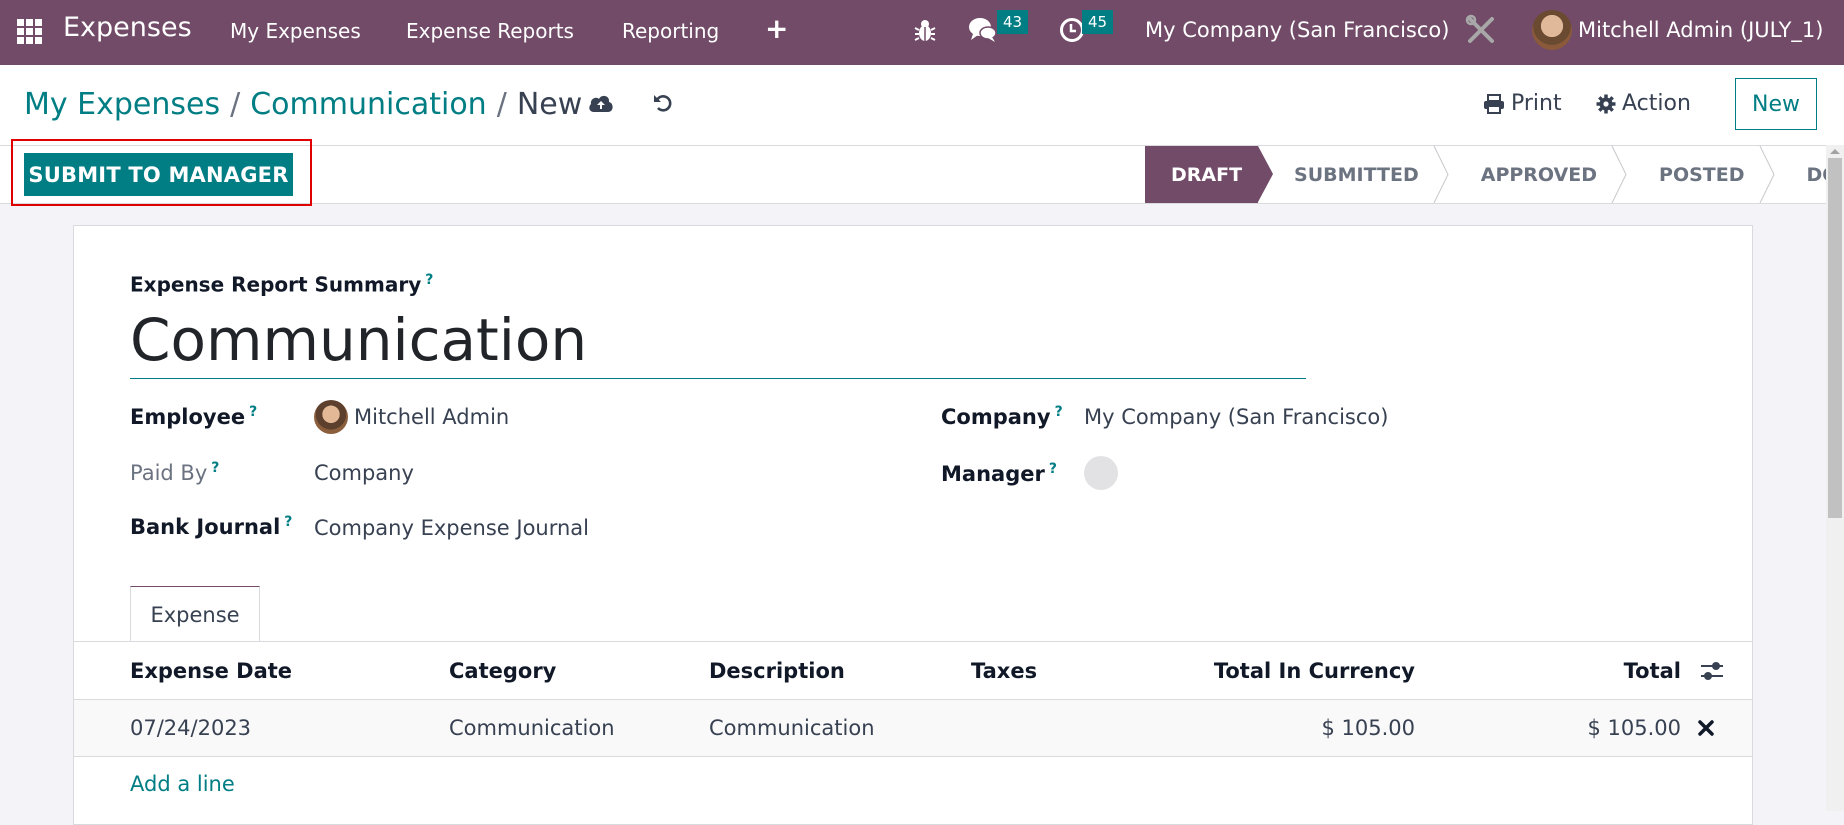  What do you see at coordinates (1539, 174) in the screenshot?
I see `stage-label: APPROVED` at bounding box center [1539, 174].